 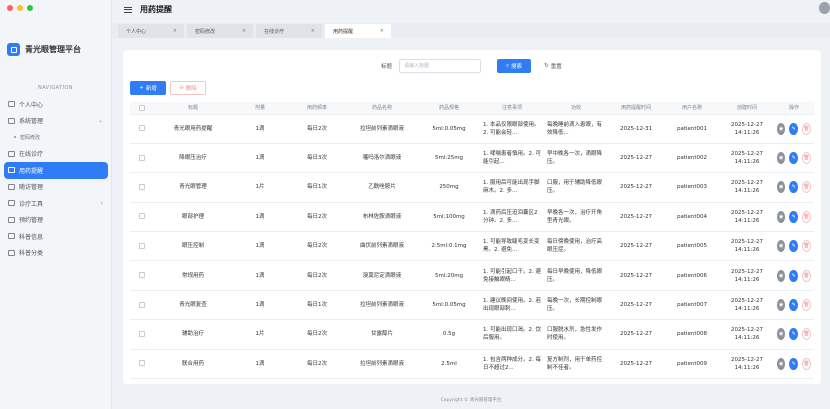 What do you see at coordinates (449, 364) in the screenshot?
I see `table-cell: 2.5ml` at bounding box center [449, 364].